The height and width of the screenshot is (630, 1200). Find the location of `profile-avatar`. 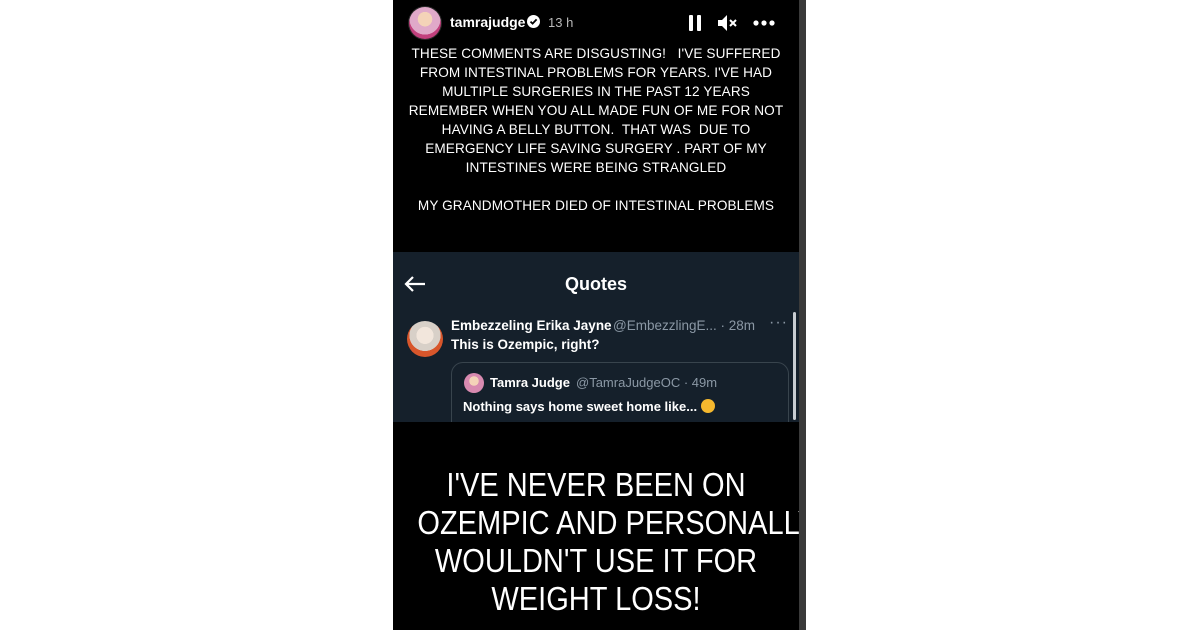

profile-avatar is located at coordinates (425, 23).